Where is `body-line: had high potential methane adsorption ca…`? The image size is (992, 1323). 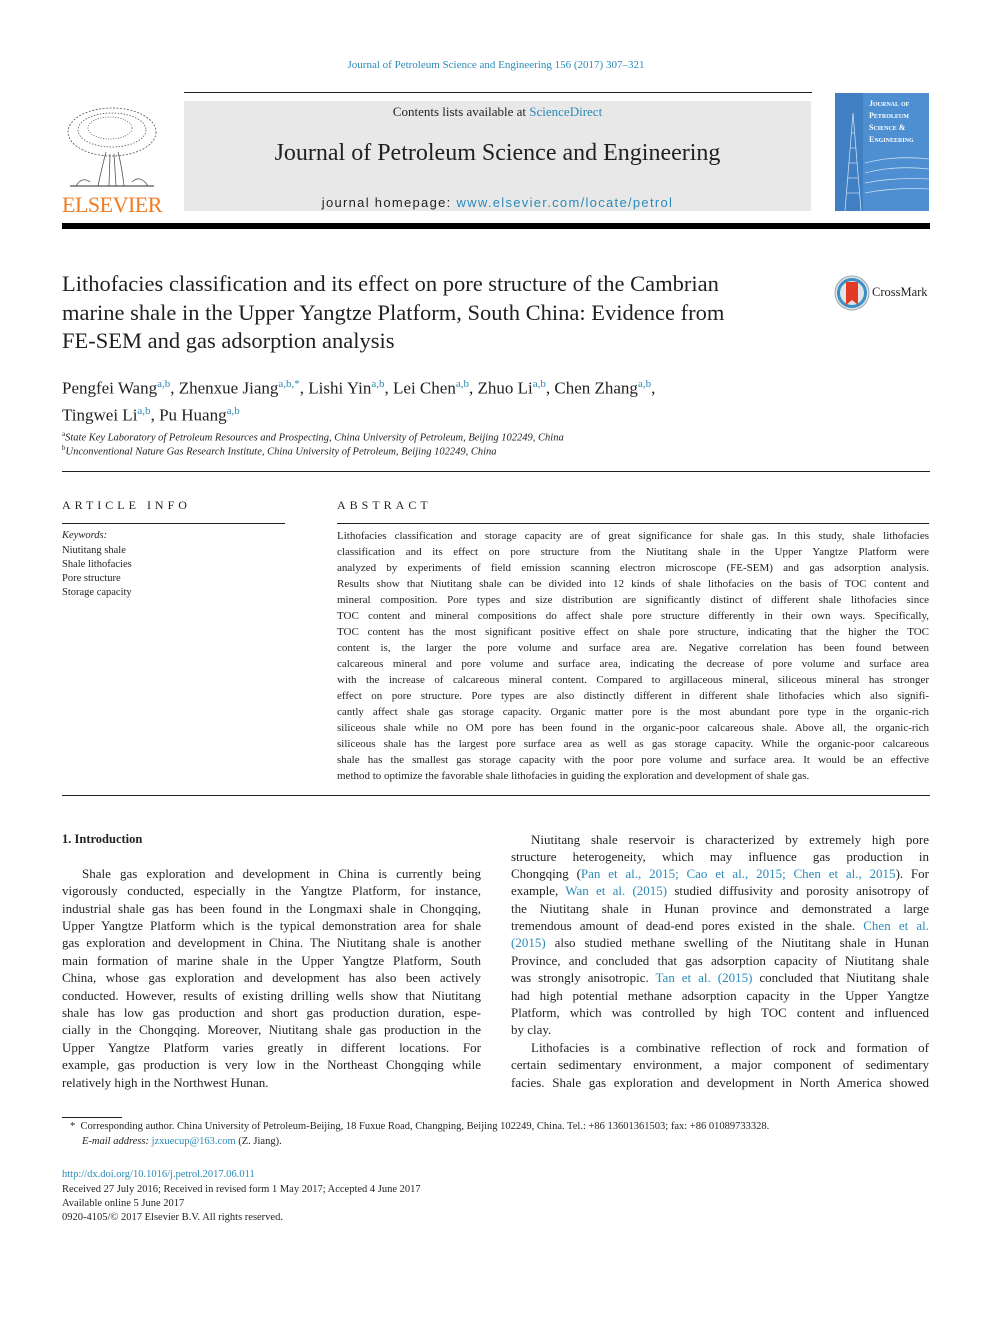
body-line: had high potential methane adsorption ca… is located at coordinates (720, 995).